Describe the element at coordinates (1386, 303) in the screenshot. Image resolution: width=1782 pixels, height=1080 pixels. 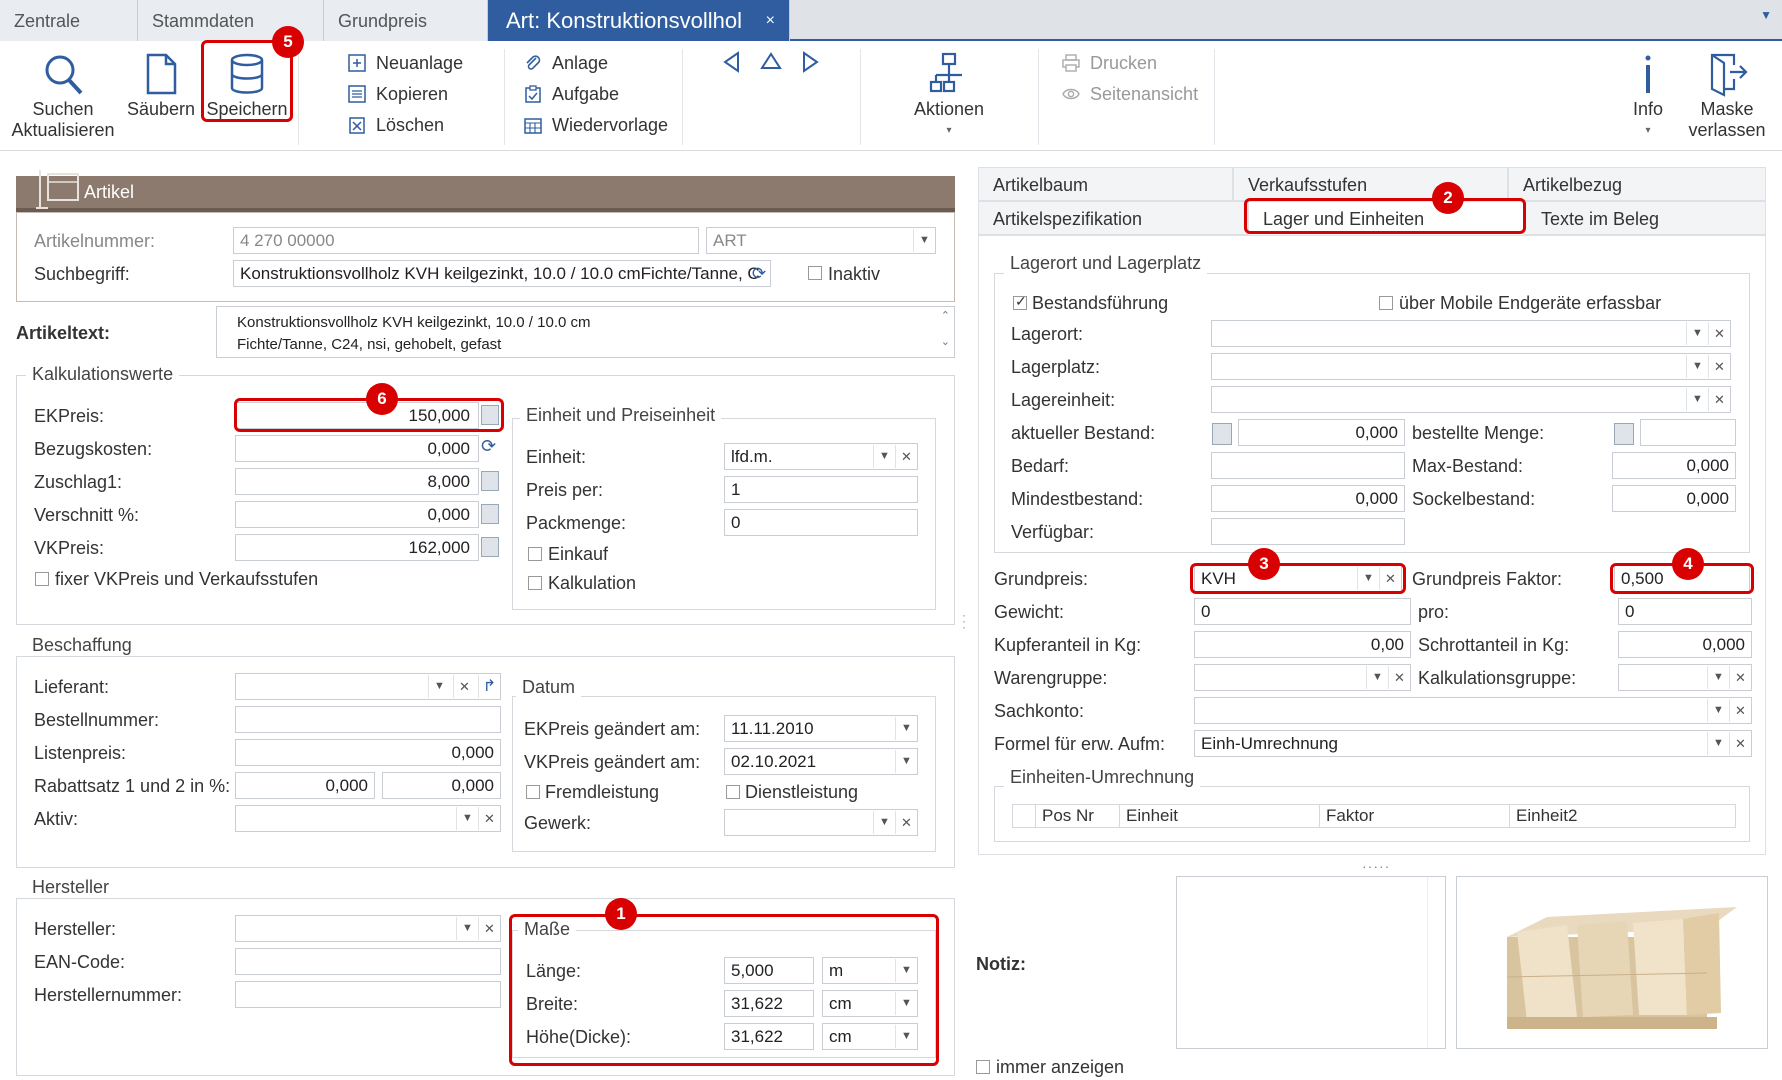
I see `mobile-checkbox` at that location.